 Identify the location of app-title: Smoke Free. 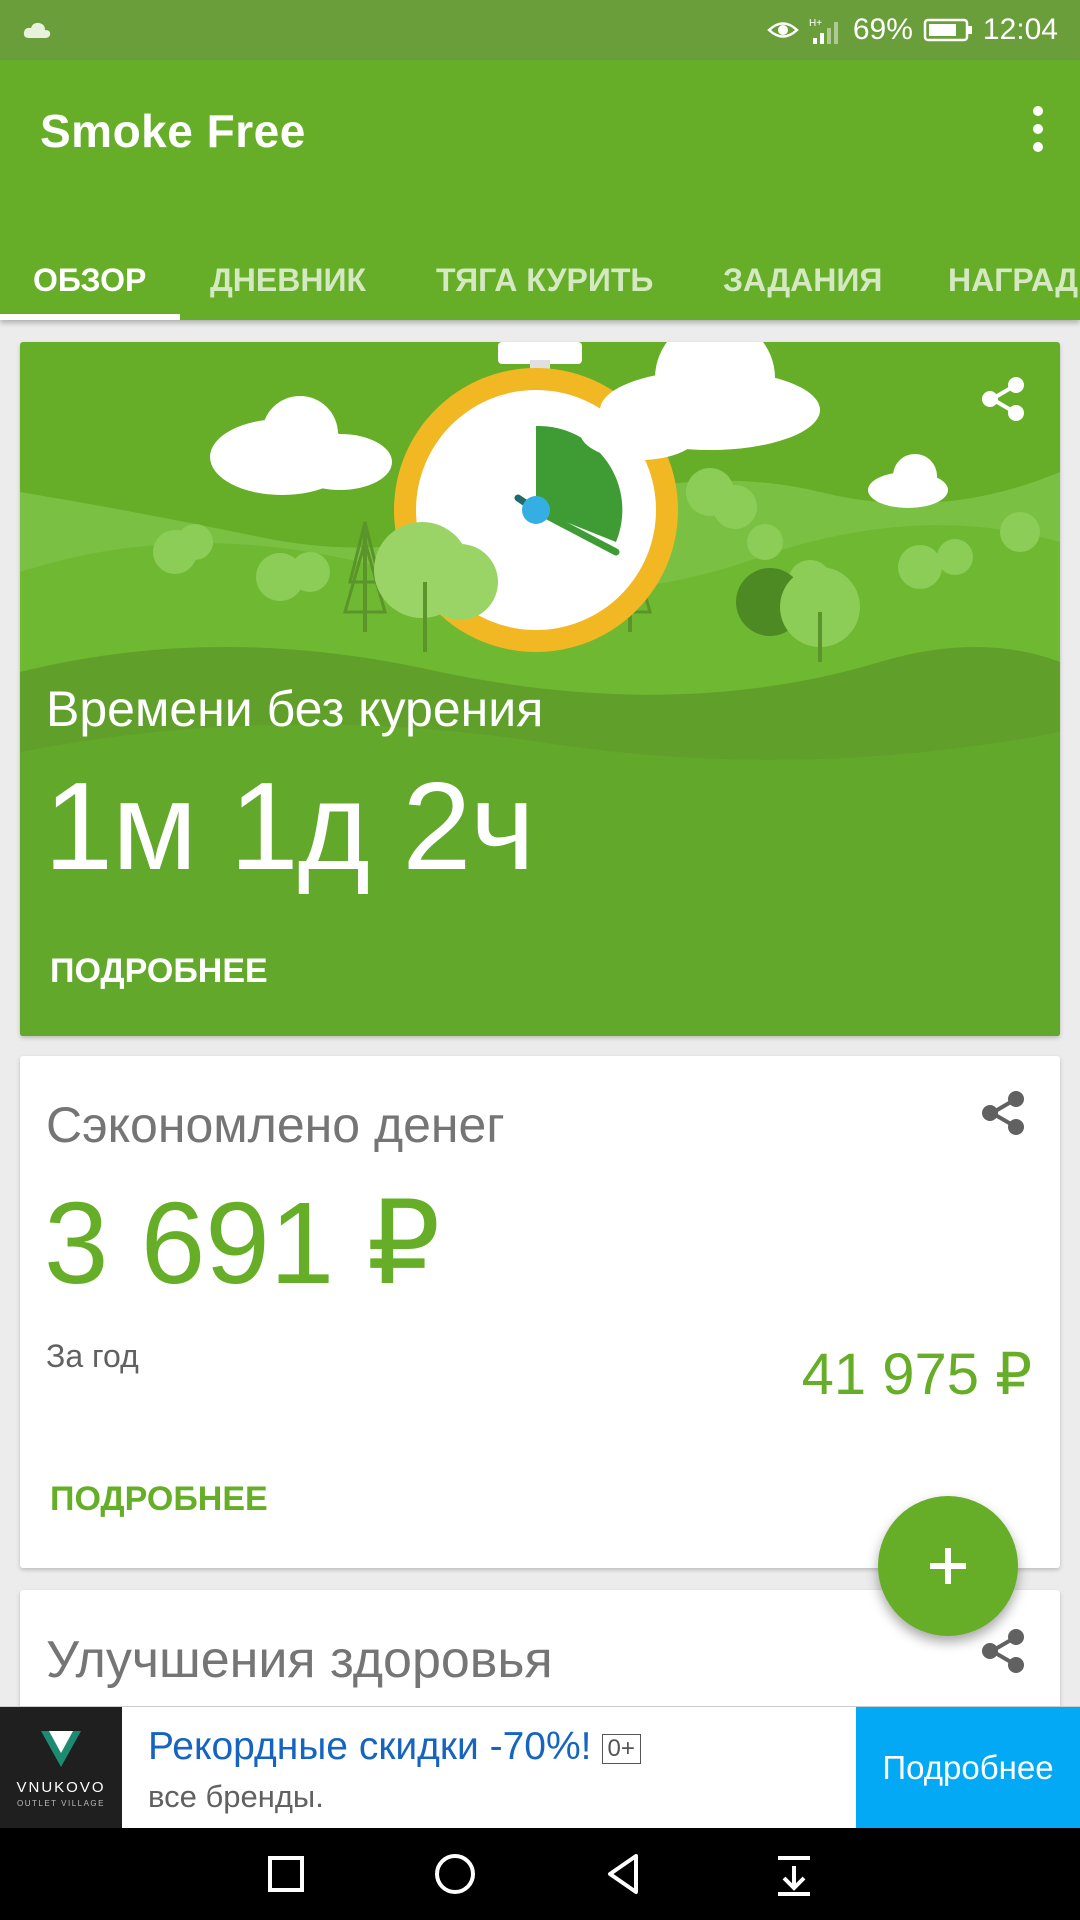
(173, 131).